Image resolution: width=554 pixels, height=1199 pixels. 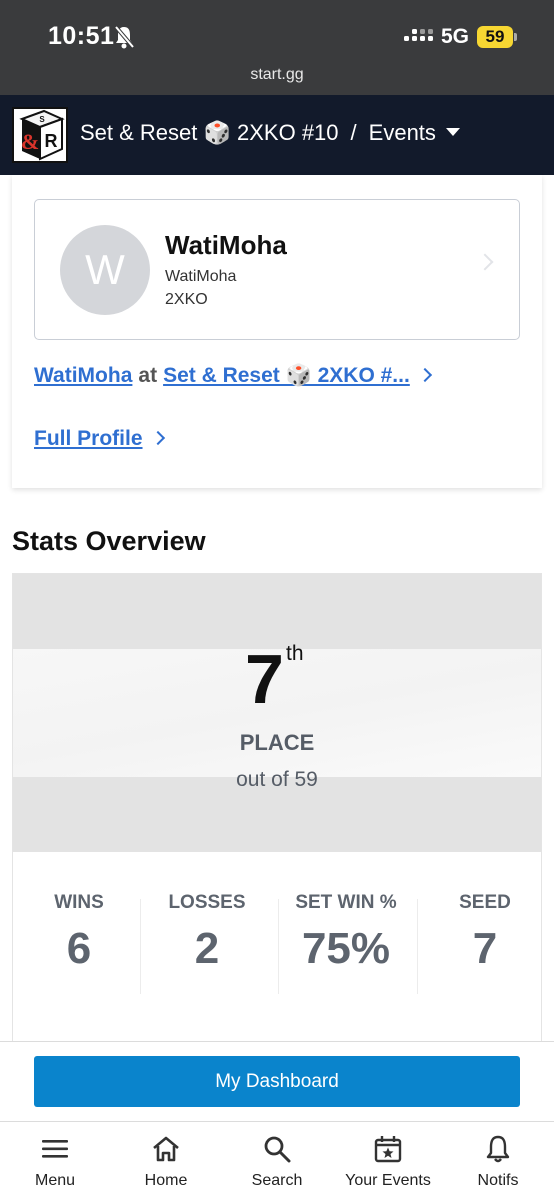 I want to click on battery-icon: 59, so click(x=495, y=37).